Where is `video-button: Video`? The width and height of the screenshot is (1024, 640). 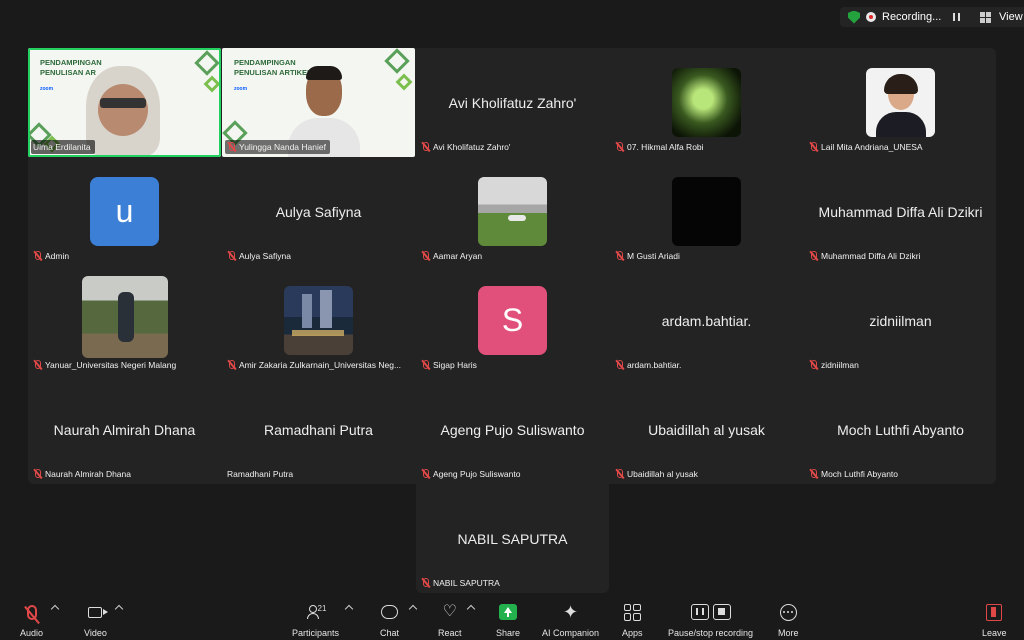
video-button: Video is located at coordinates (96, 620).